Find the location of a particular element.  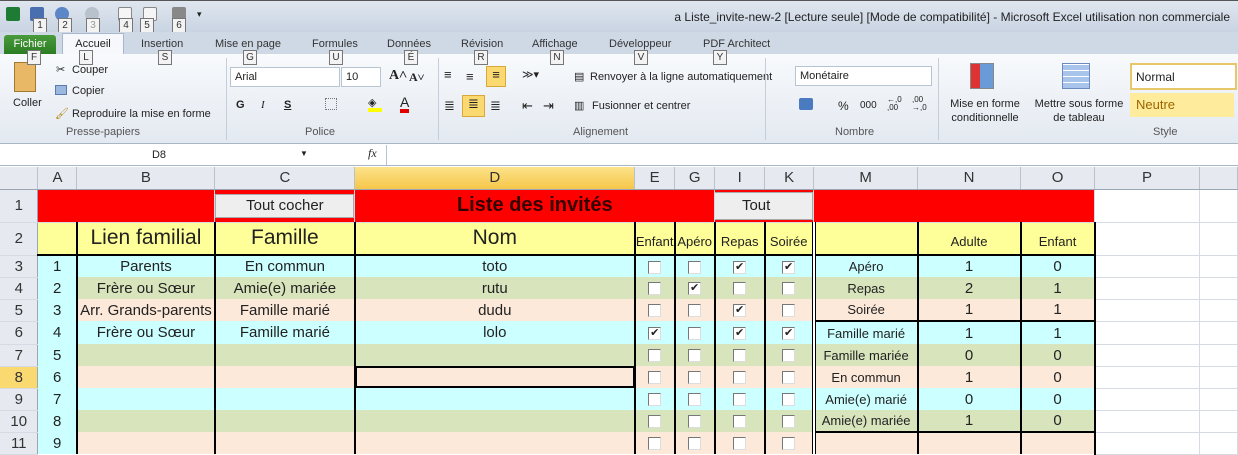

align-right-icon: ≣ is located at coordinates (495, 106).